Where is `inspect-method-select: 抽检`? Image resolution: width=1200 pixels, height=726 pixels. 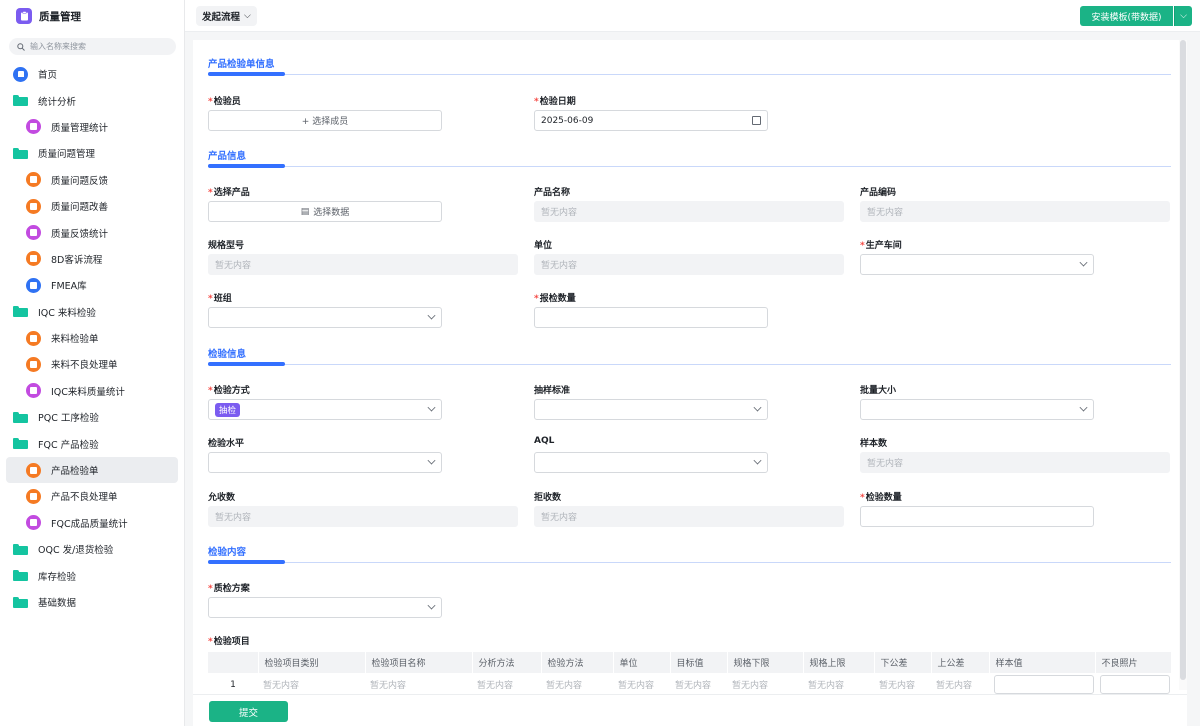
inspect-method-select: 抽检 is located at coordinates (325, 409).